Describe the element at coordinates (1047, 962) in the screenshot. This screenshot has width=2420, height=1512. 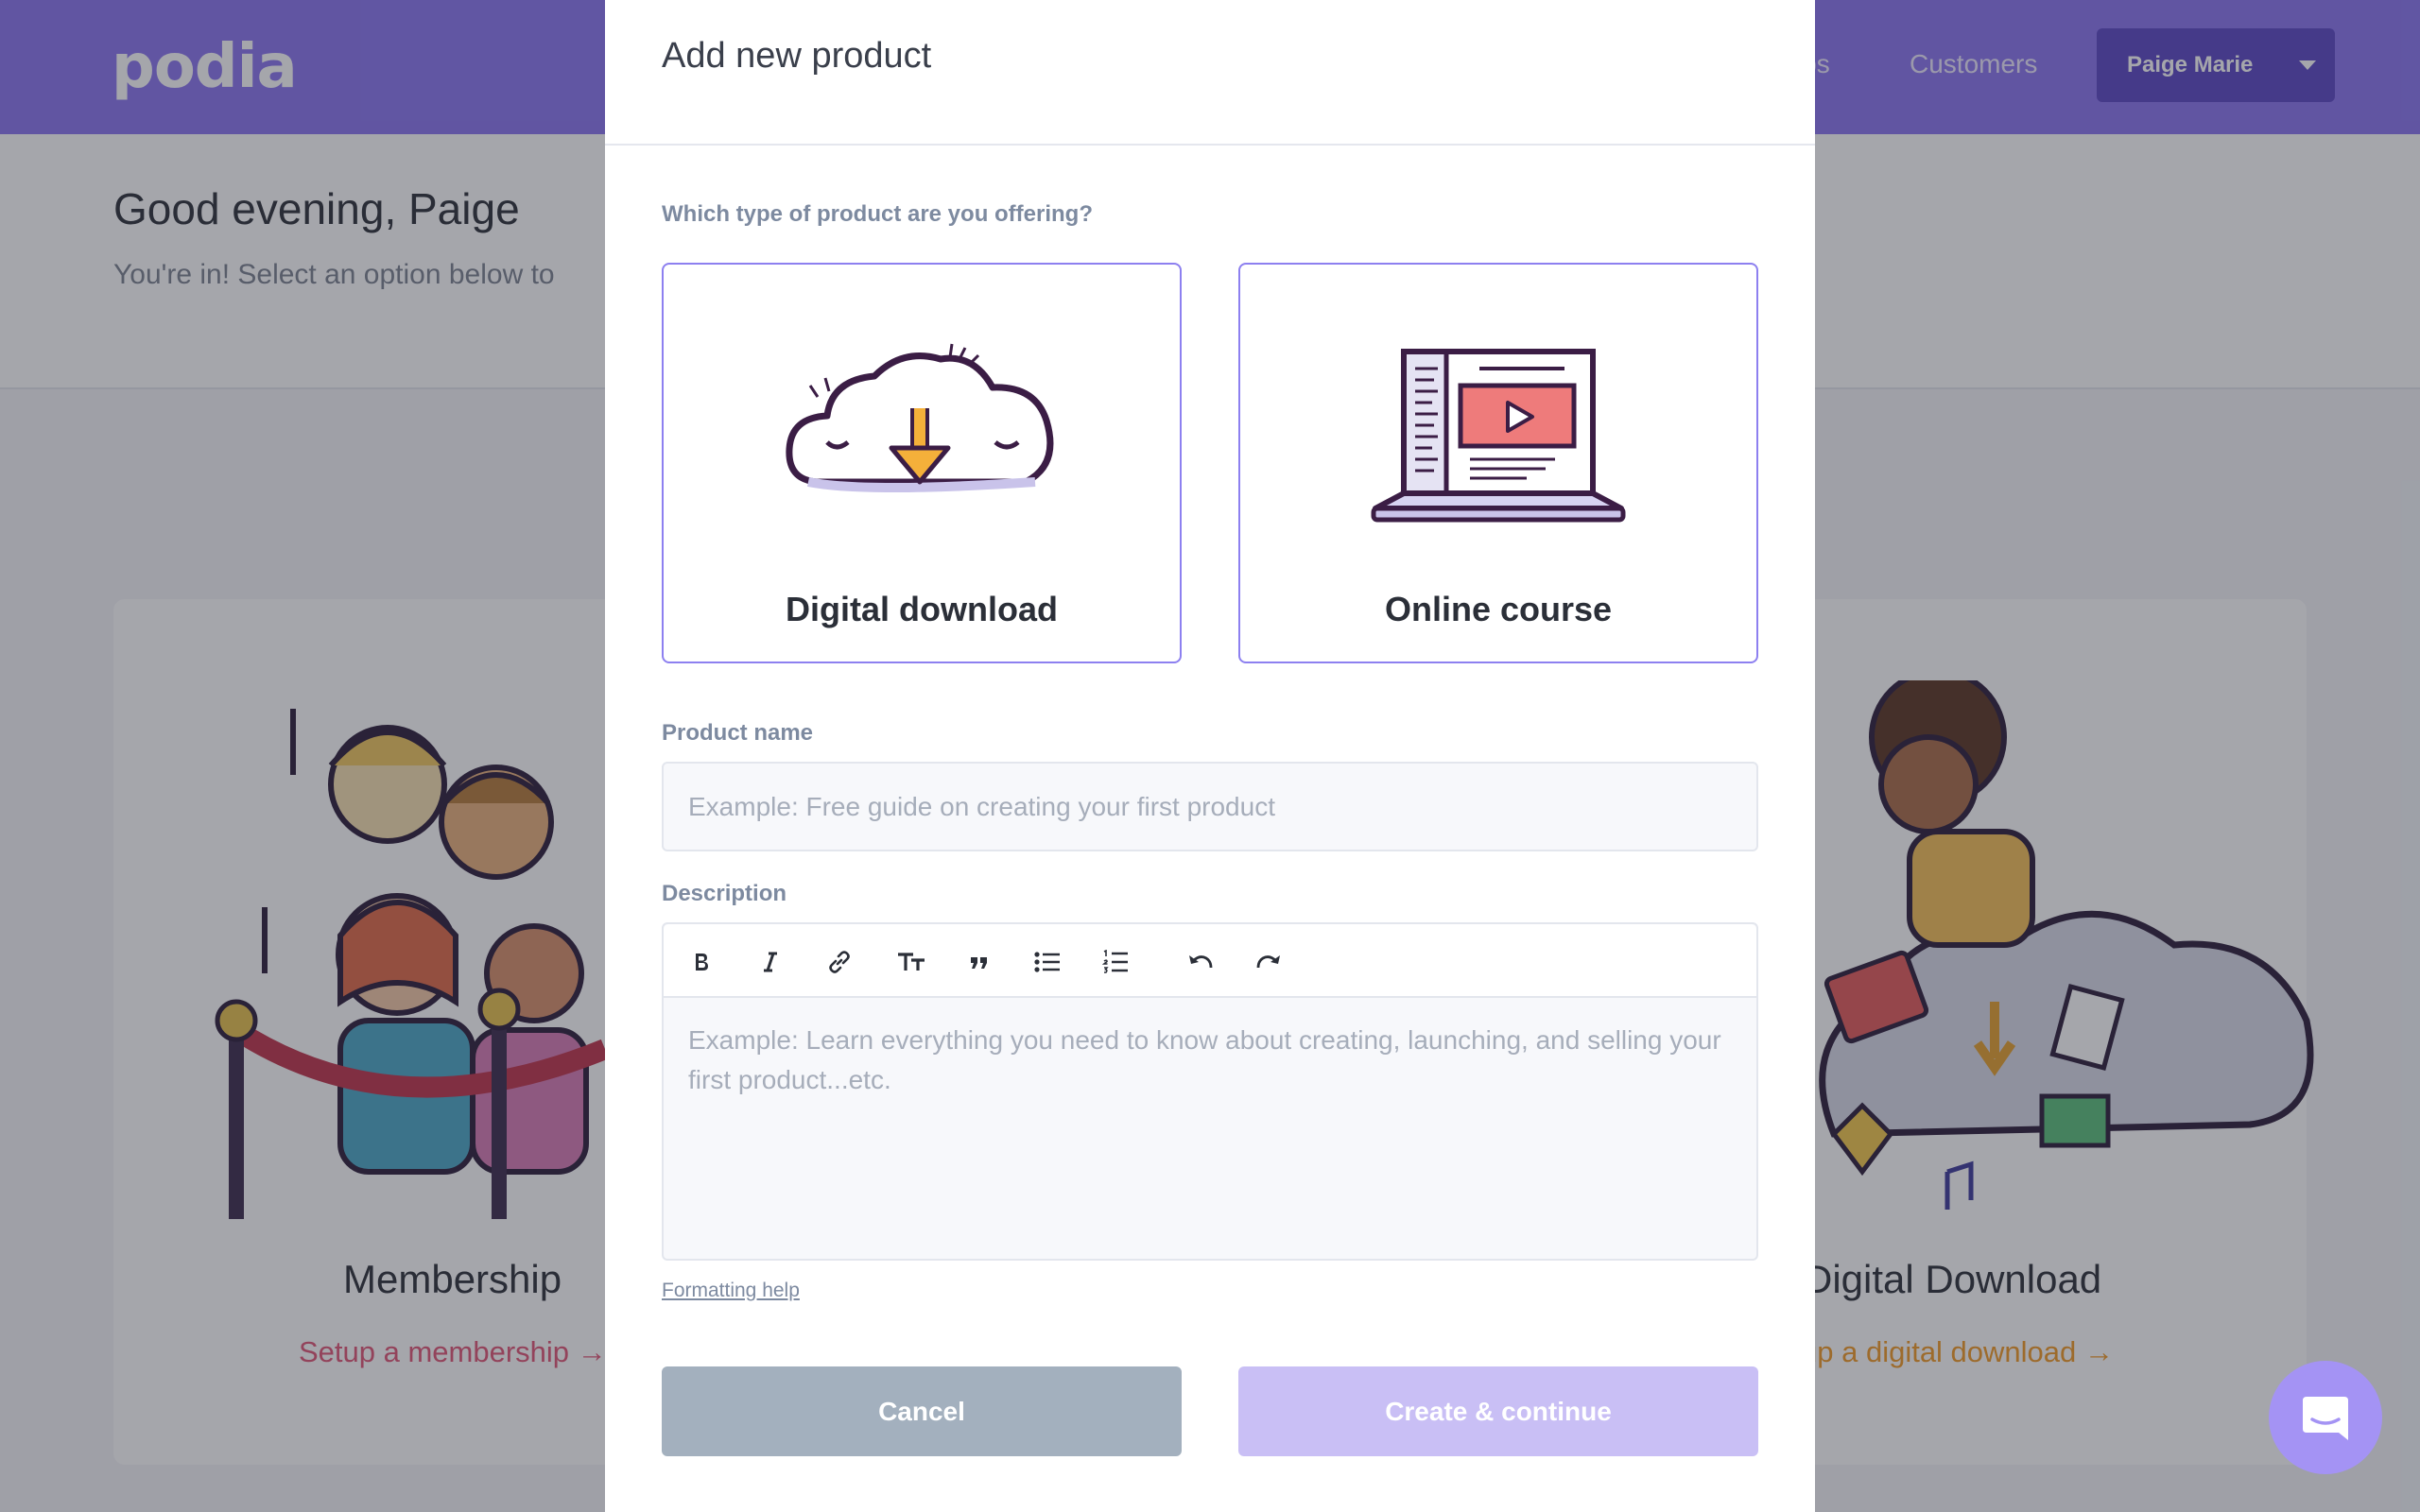
I see `bullet-list-icon` at that location.